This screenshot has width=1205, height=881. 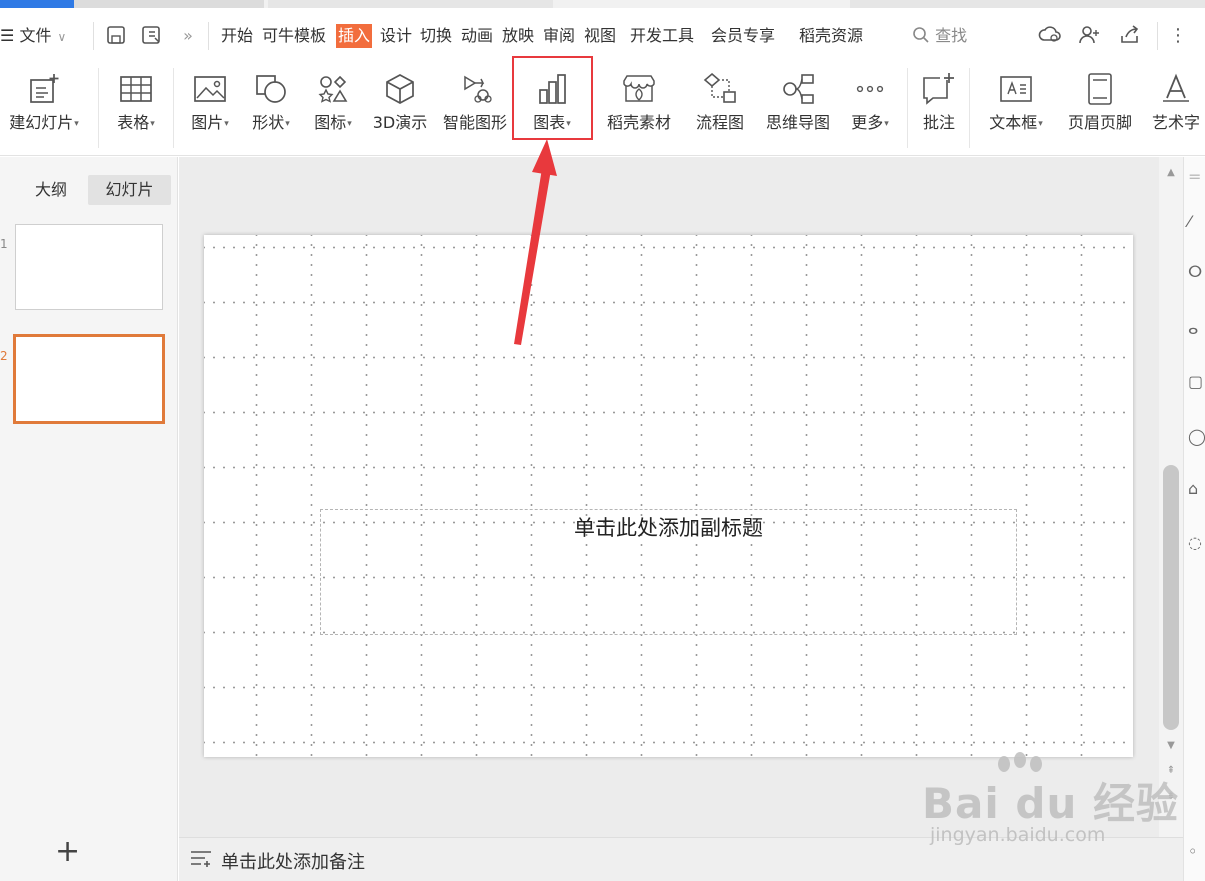 I want to click on watermark-url: jingyan.baidu.com, so click(x=1018, y=835).